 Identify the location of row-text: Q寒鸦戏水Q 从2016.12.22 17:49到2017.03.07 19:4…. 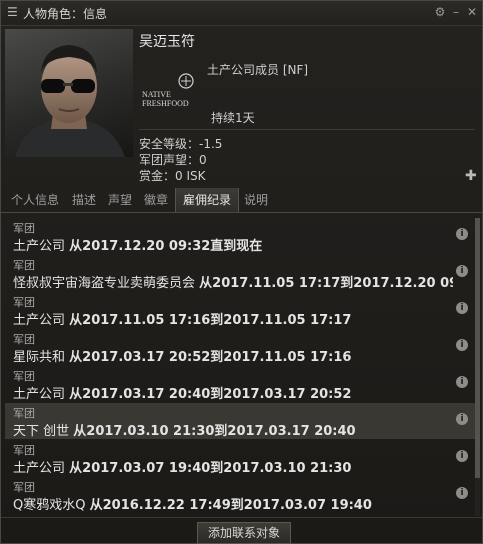
(233, 503).